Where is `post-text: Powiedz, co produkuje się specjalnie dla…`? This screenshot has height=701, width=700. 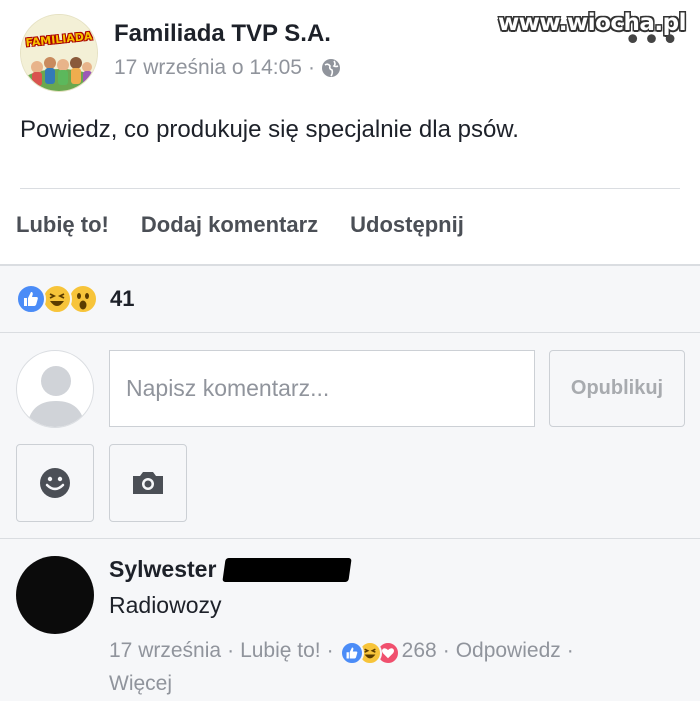 post-text: Powiedz, co produkuje się specjalnie dla… is located at coordinates (269, 129).